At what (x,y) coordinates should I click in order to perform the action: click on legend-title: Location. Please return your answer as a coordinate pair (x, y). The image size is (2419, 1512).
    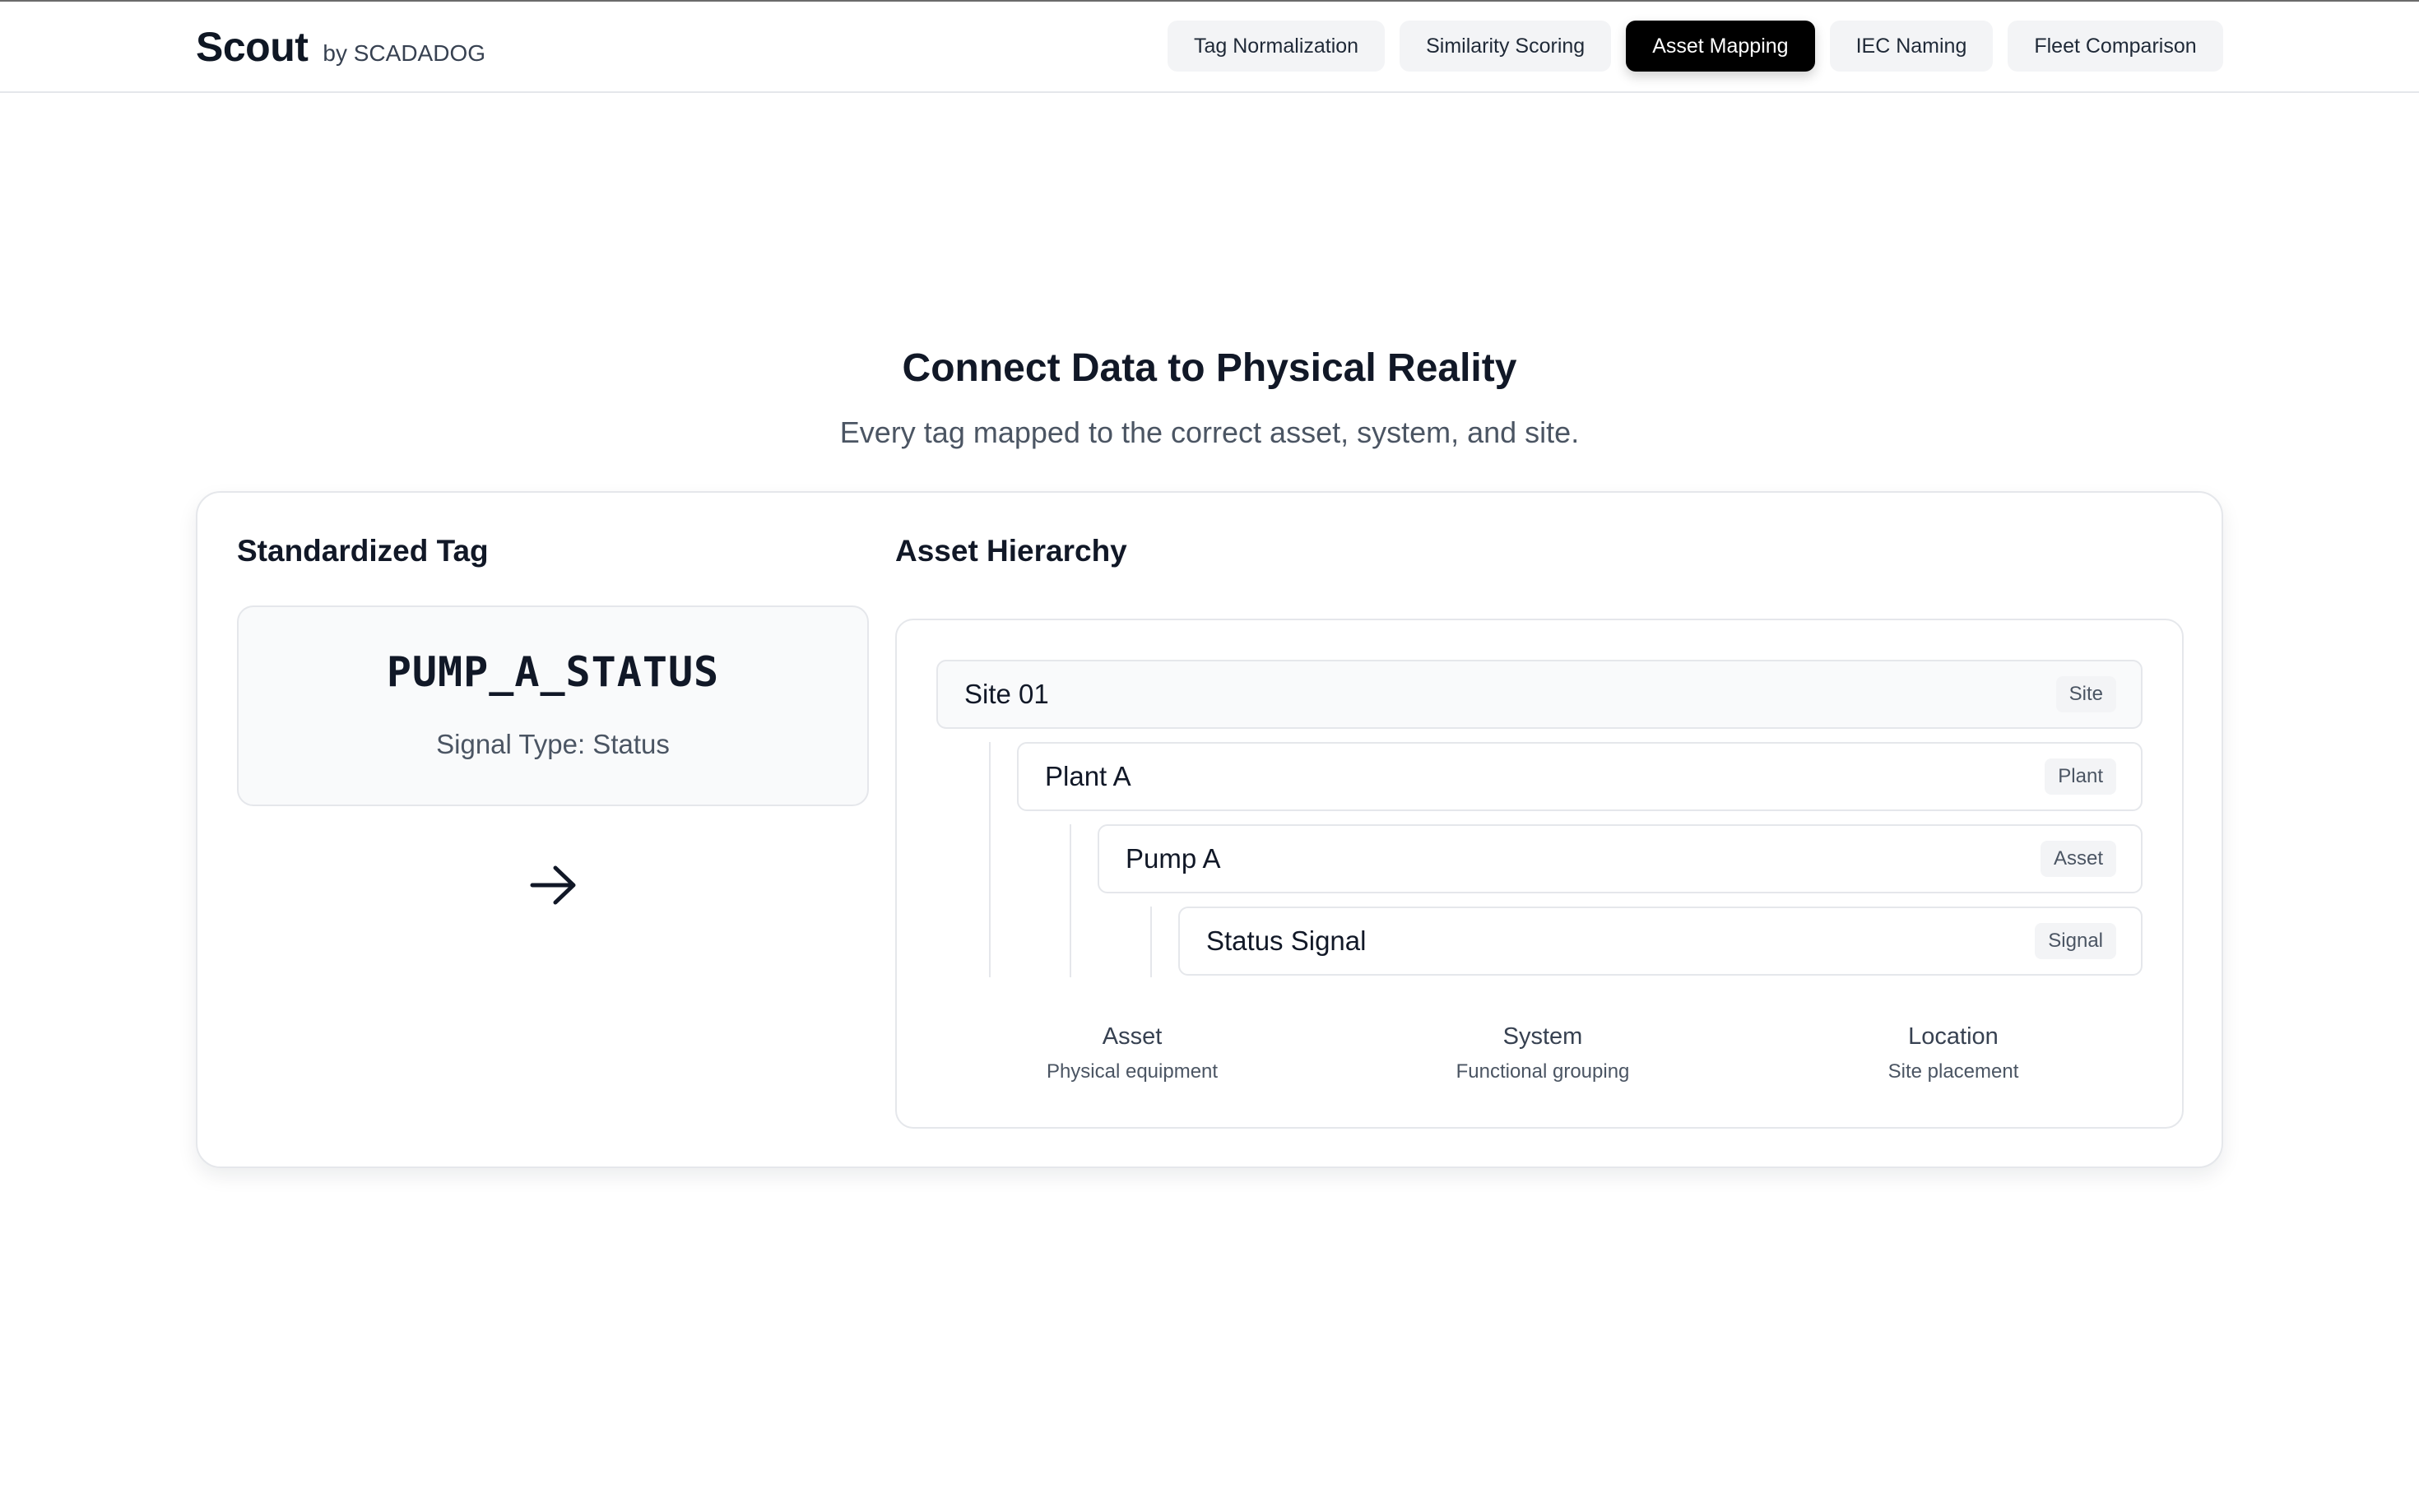
    Looking at the image, I should click on (1954, 1036).